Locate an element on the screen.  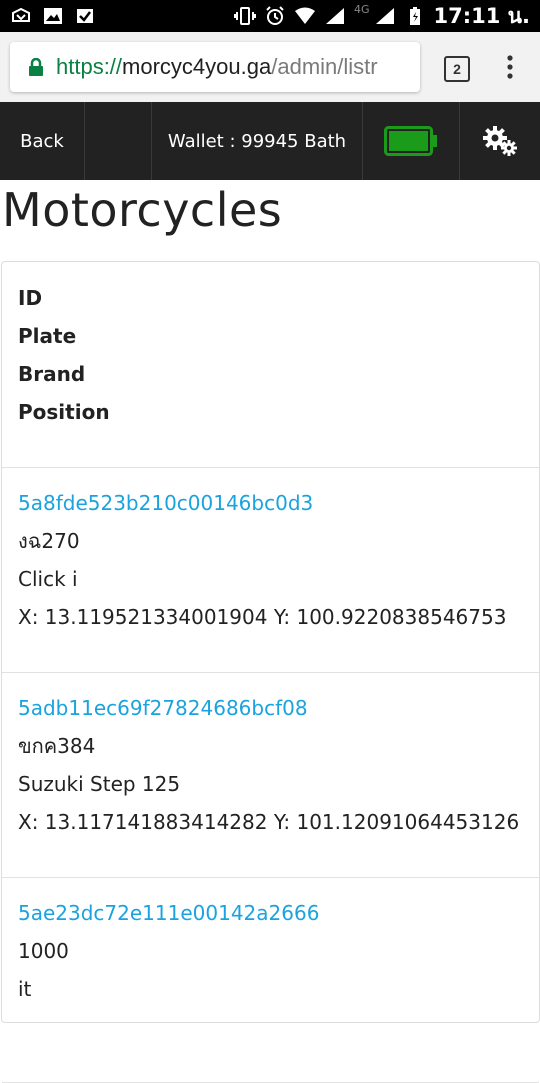
network-type: 4G is located at coordinates (361, 9).